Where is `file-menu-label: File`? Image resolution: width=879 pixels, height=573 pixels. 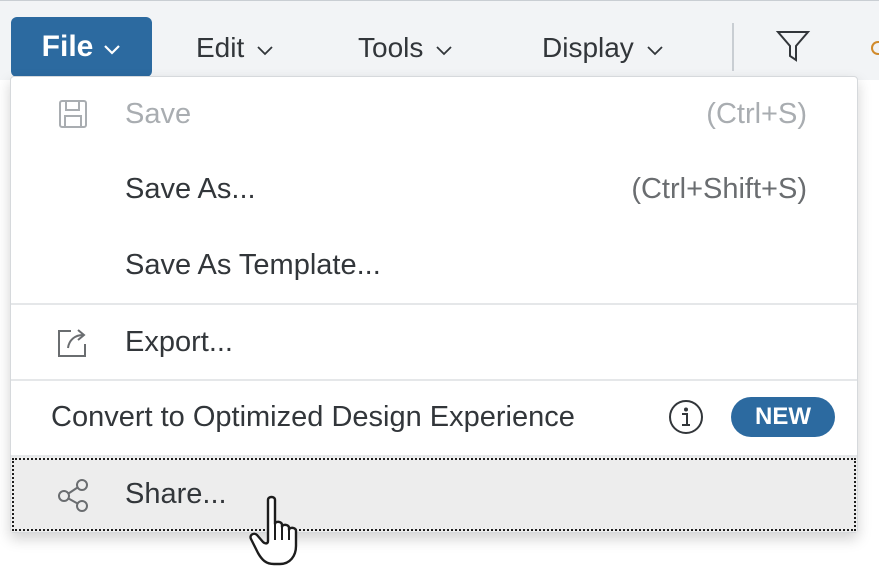 file-menu-label: File is located at coordinates (67, 46).